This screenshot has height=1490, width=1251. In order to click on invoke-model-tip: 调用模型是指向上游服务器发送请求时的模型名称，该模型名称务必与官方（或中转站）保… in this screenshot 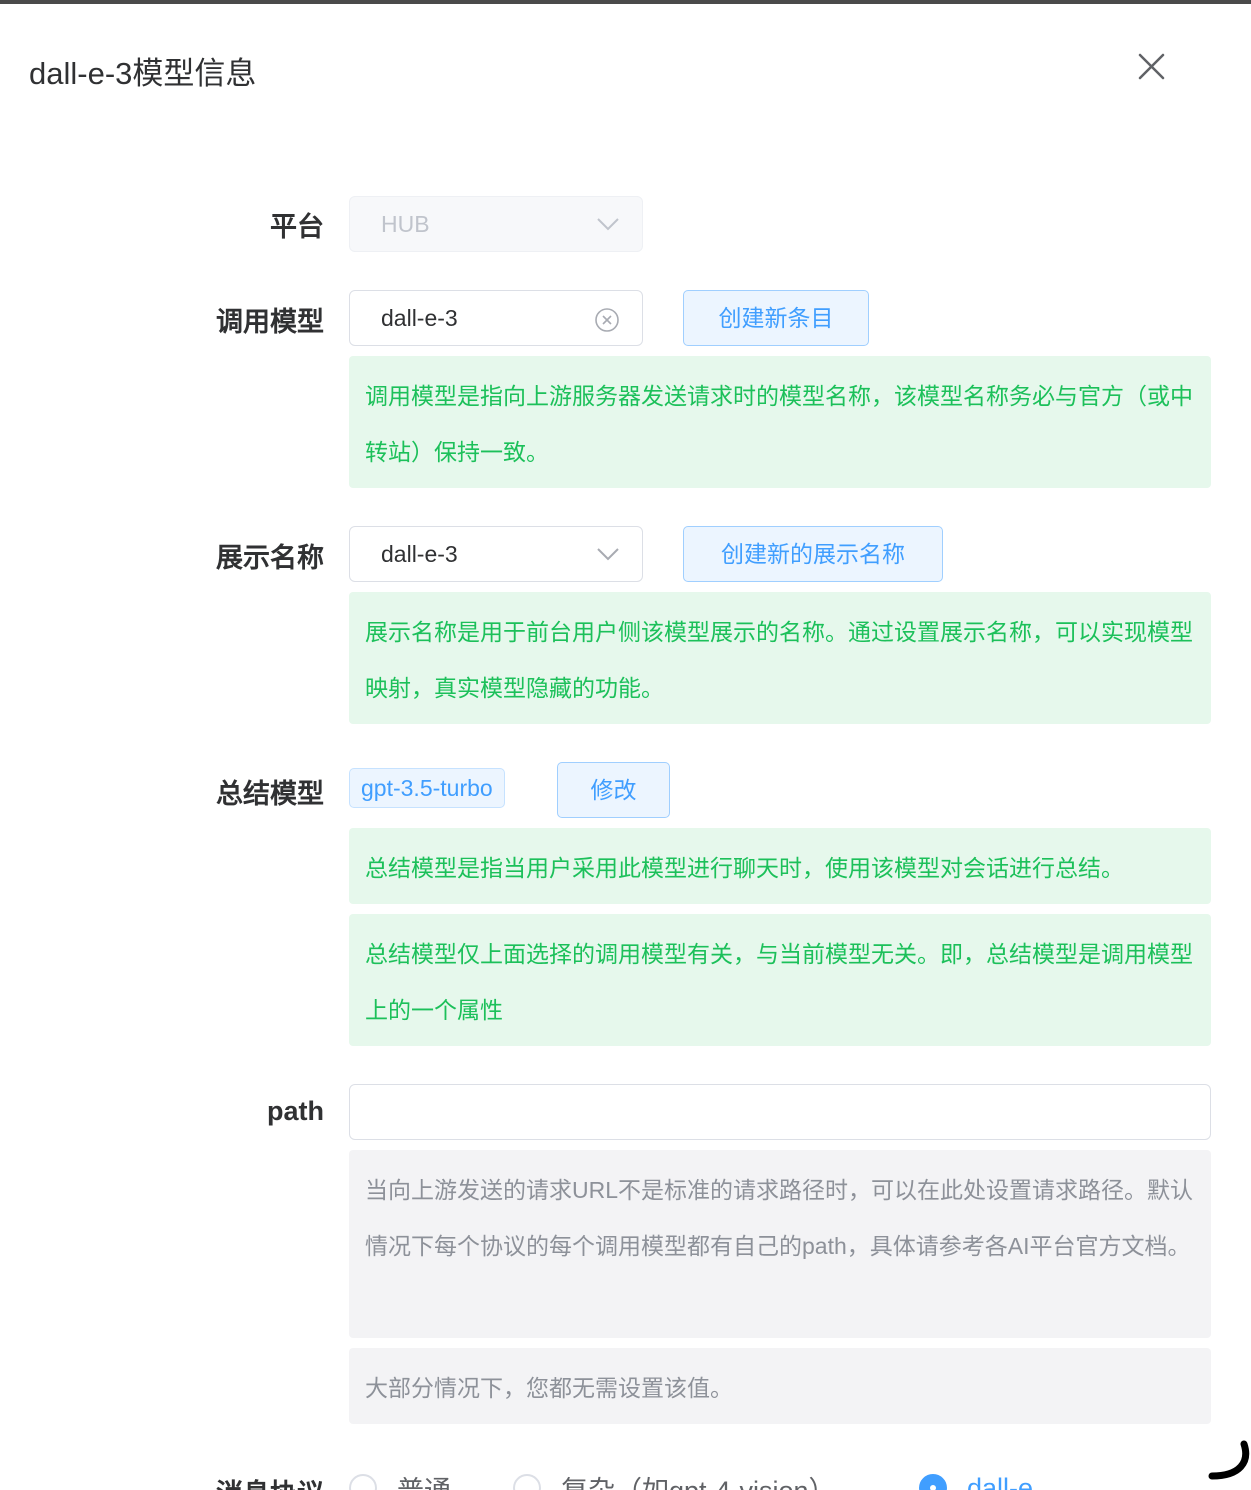, I will do `click(780, 422)`.